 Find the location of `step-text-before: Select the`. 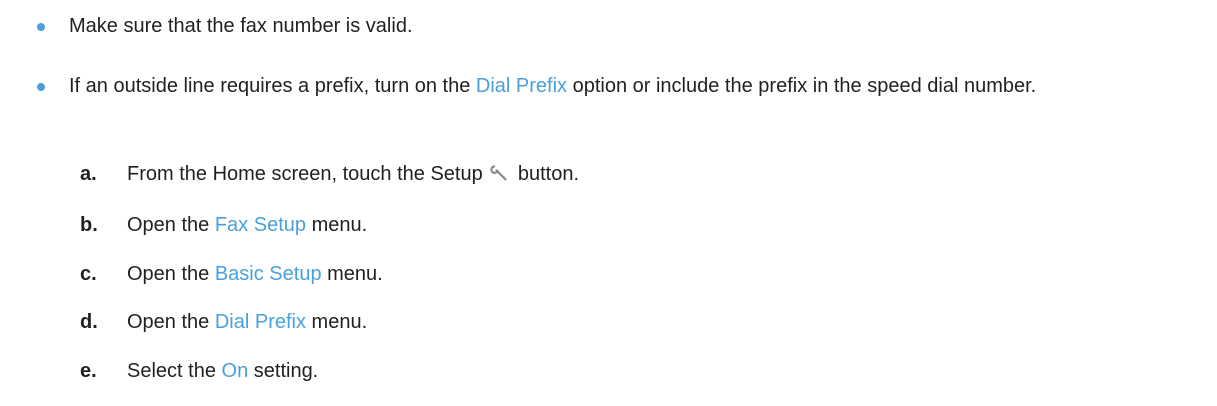

step-text-before: Select the is located at coordinates (174, 371).